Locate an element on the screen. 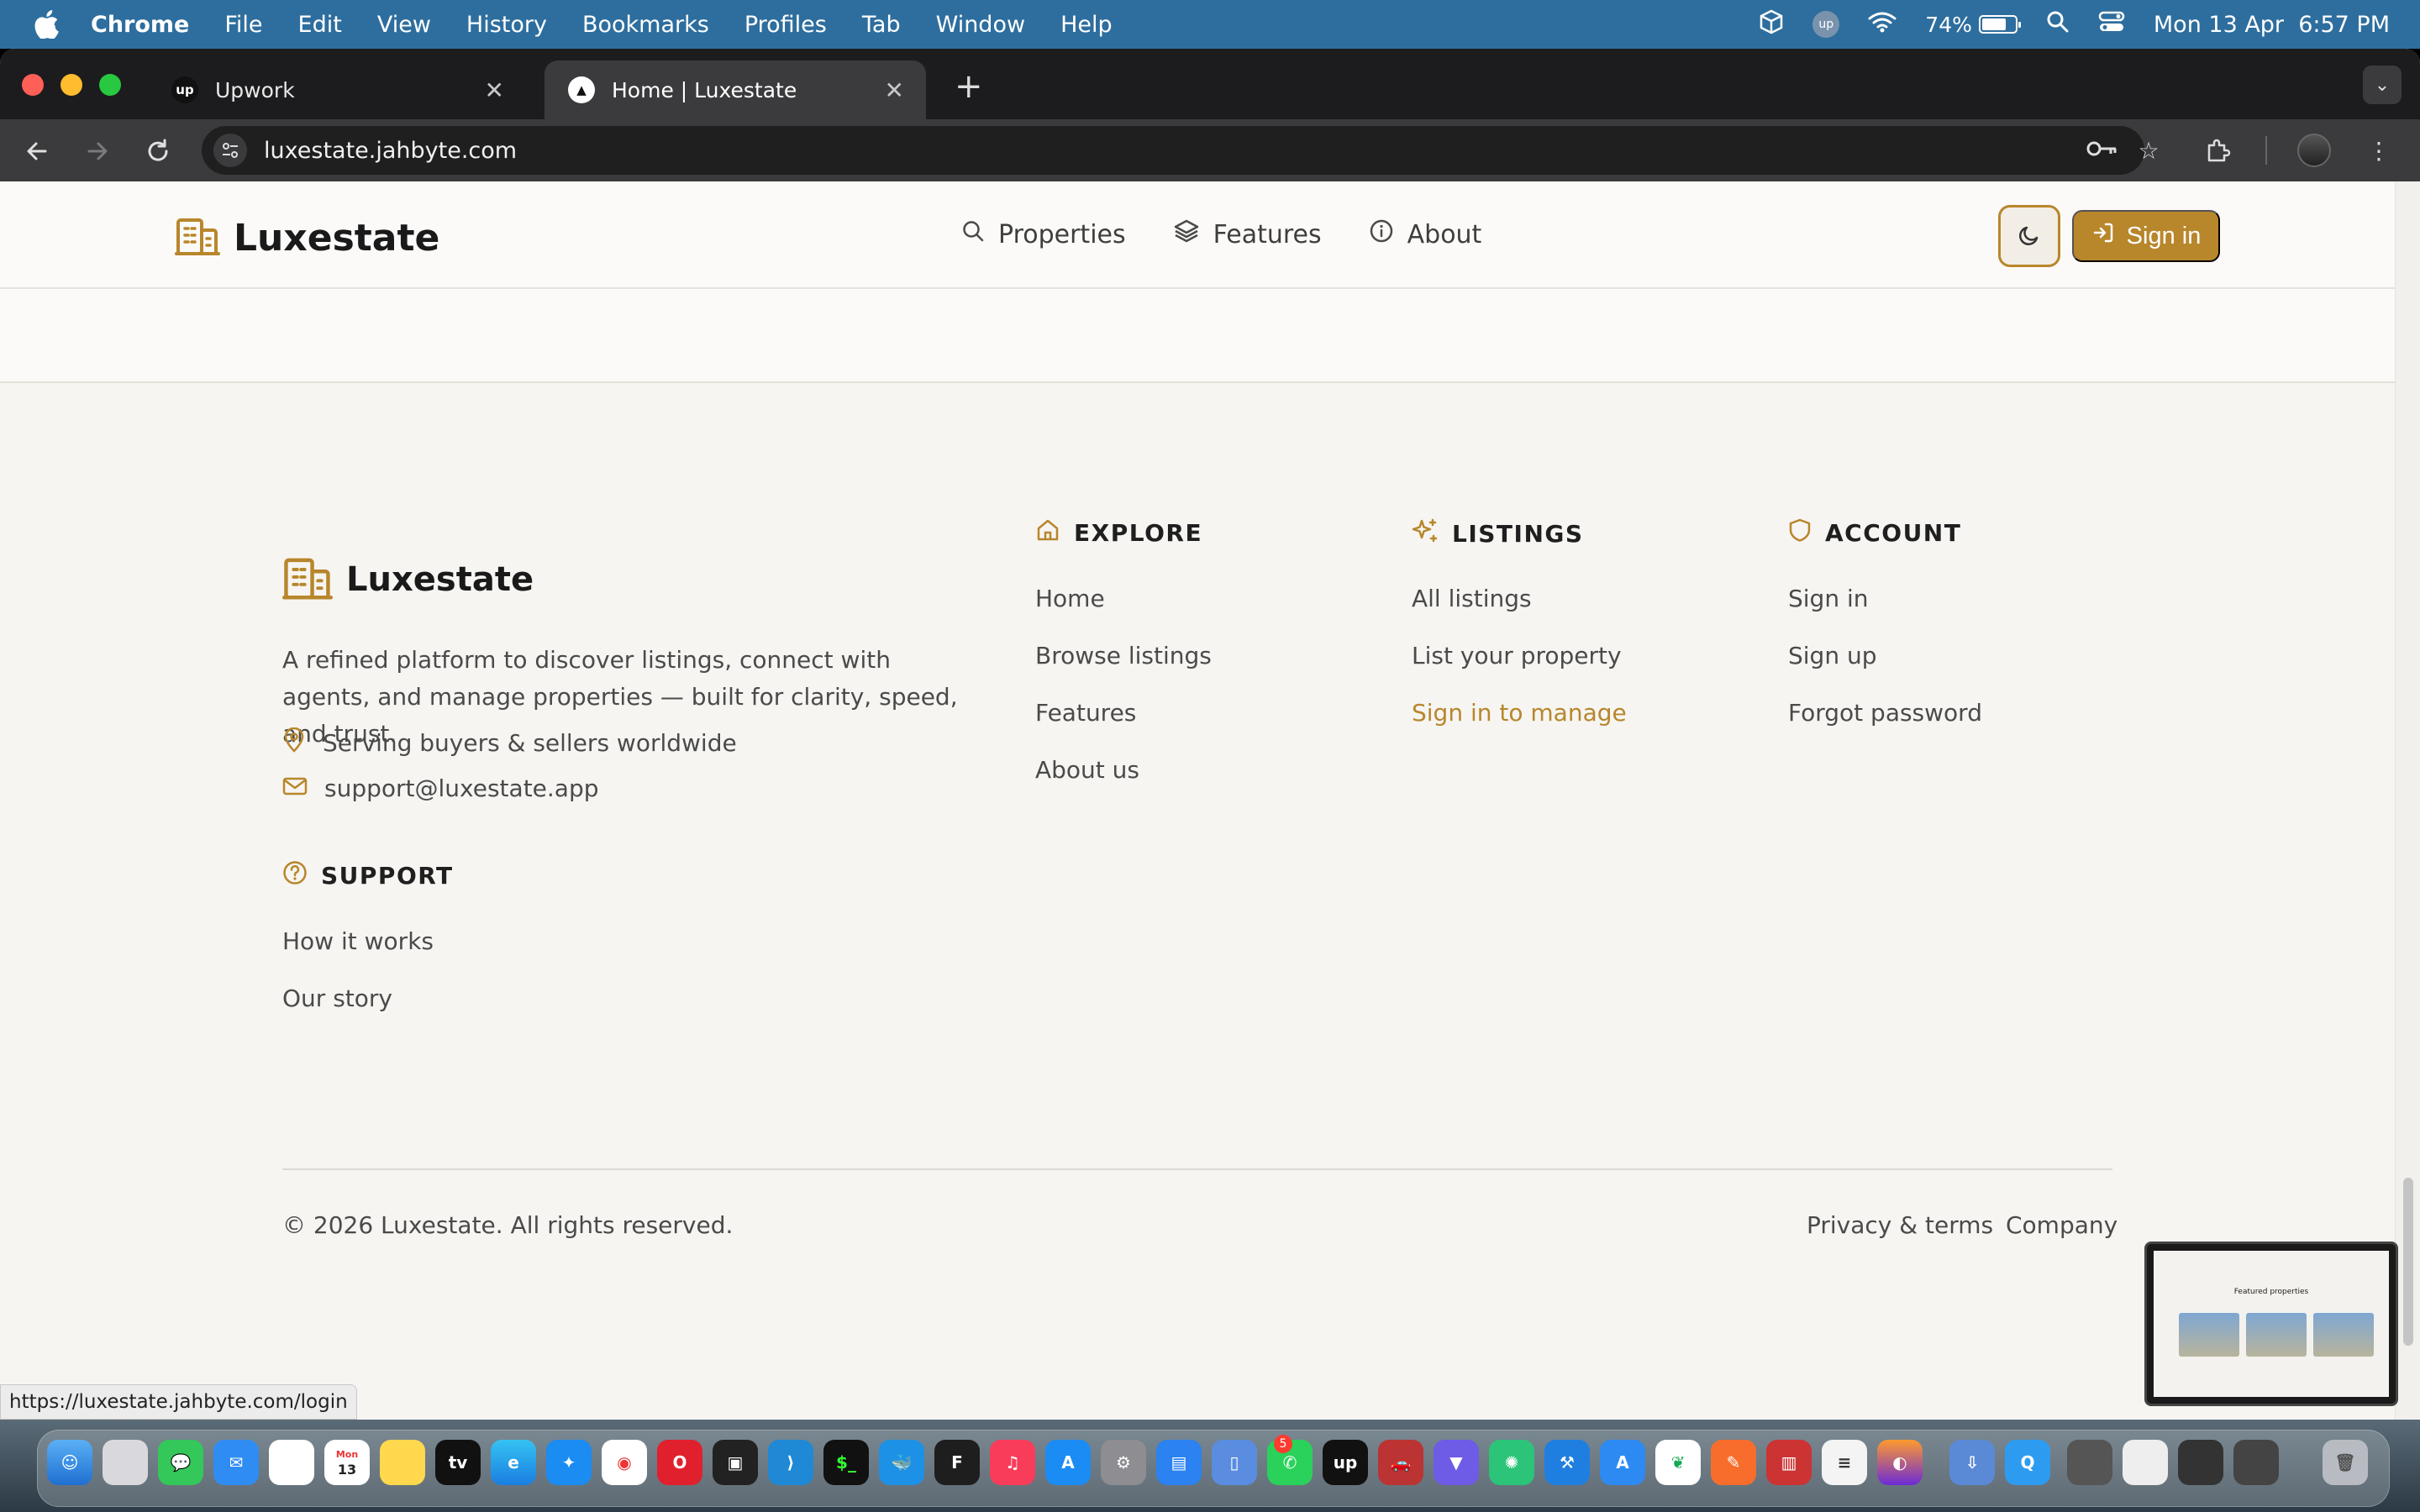 The width and height of the screenshot is (2420, 1512). safari-icon: ✦ is located at coordinates (569, 1462).